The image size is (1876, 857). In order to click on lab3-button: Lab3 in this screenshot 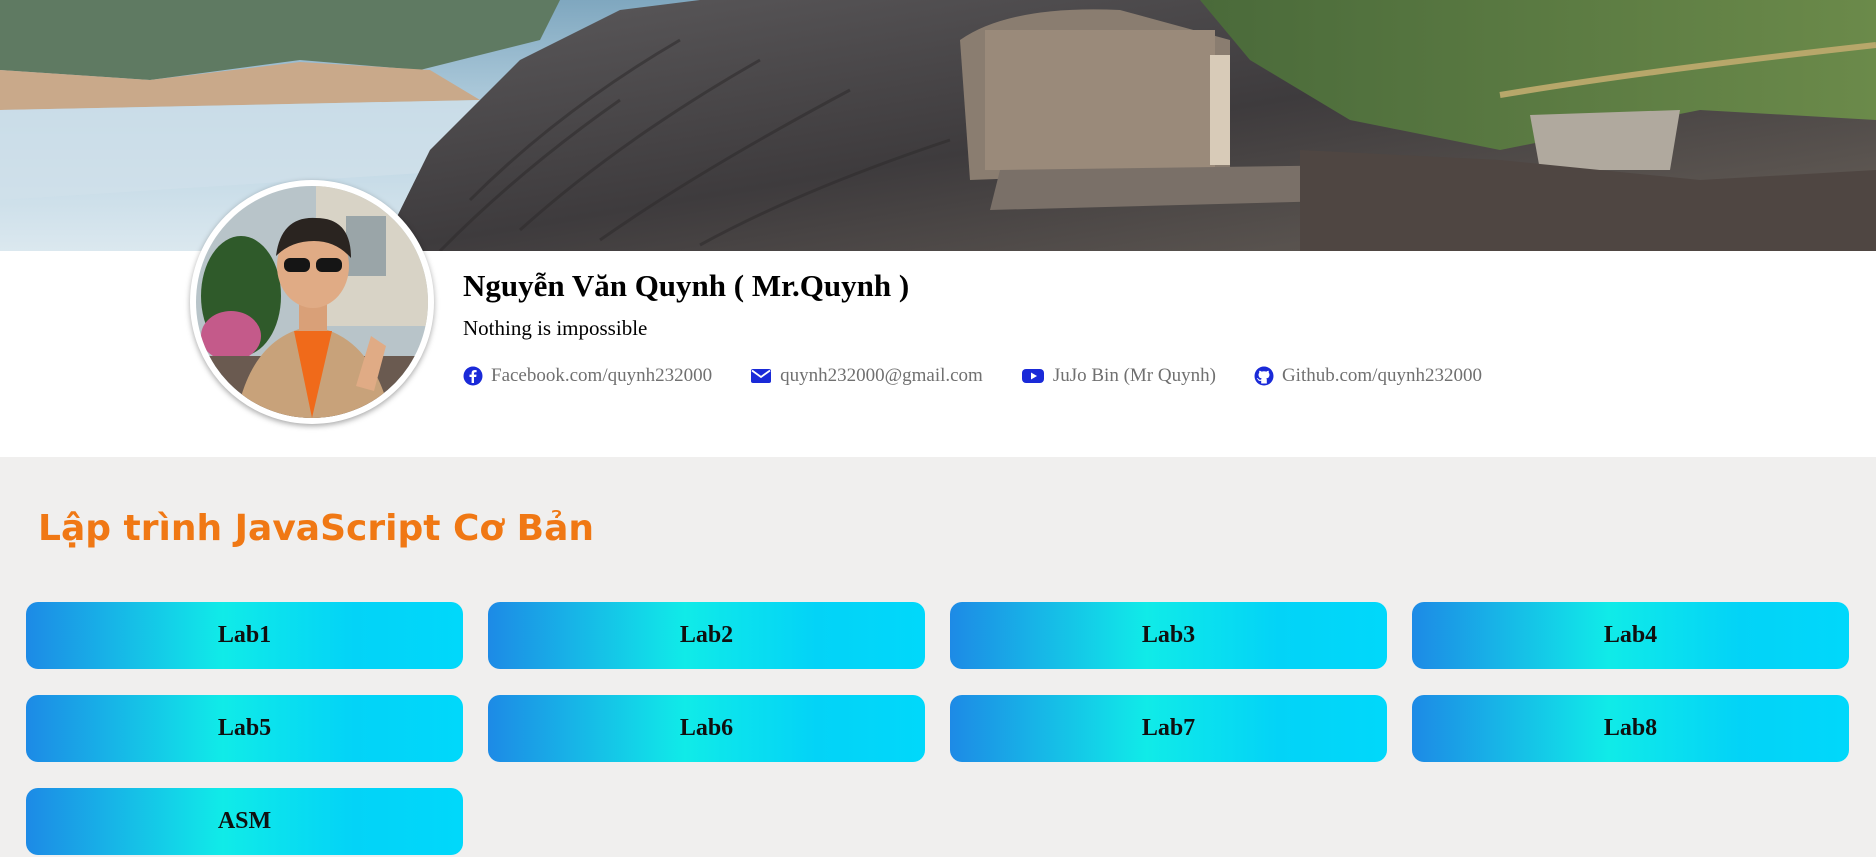, I will do `click(1168, 635)`.